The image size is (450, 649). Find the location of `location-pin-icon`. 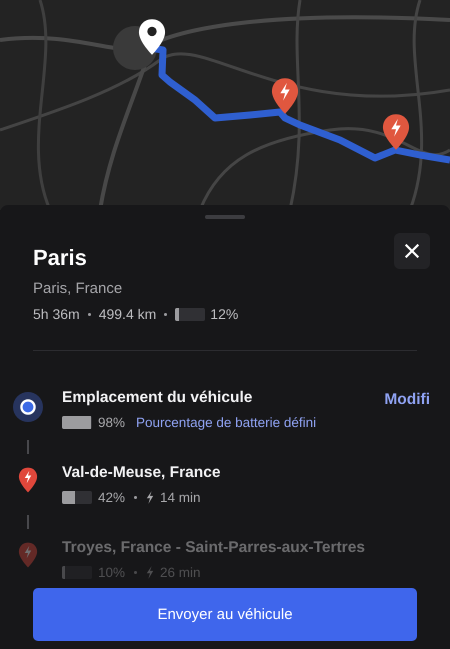

location-pin-icon is located at coordinates (152, 37).